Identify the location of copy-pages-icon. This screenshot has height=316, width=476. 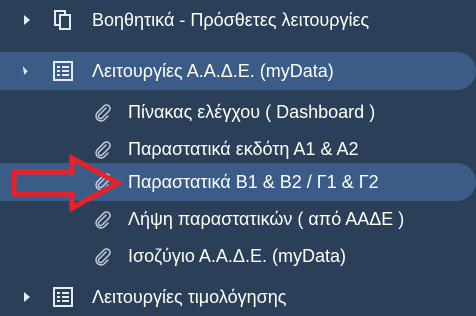
(63, 20).